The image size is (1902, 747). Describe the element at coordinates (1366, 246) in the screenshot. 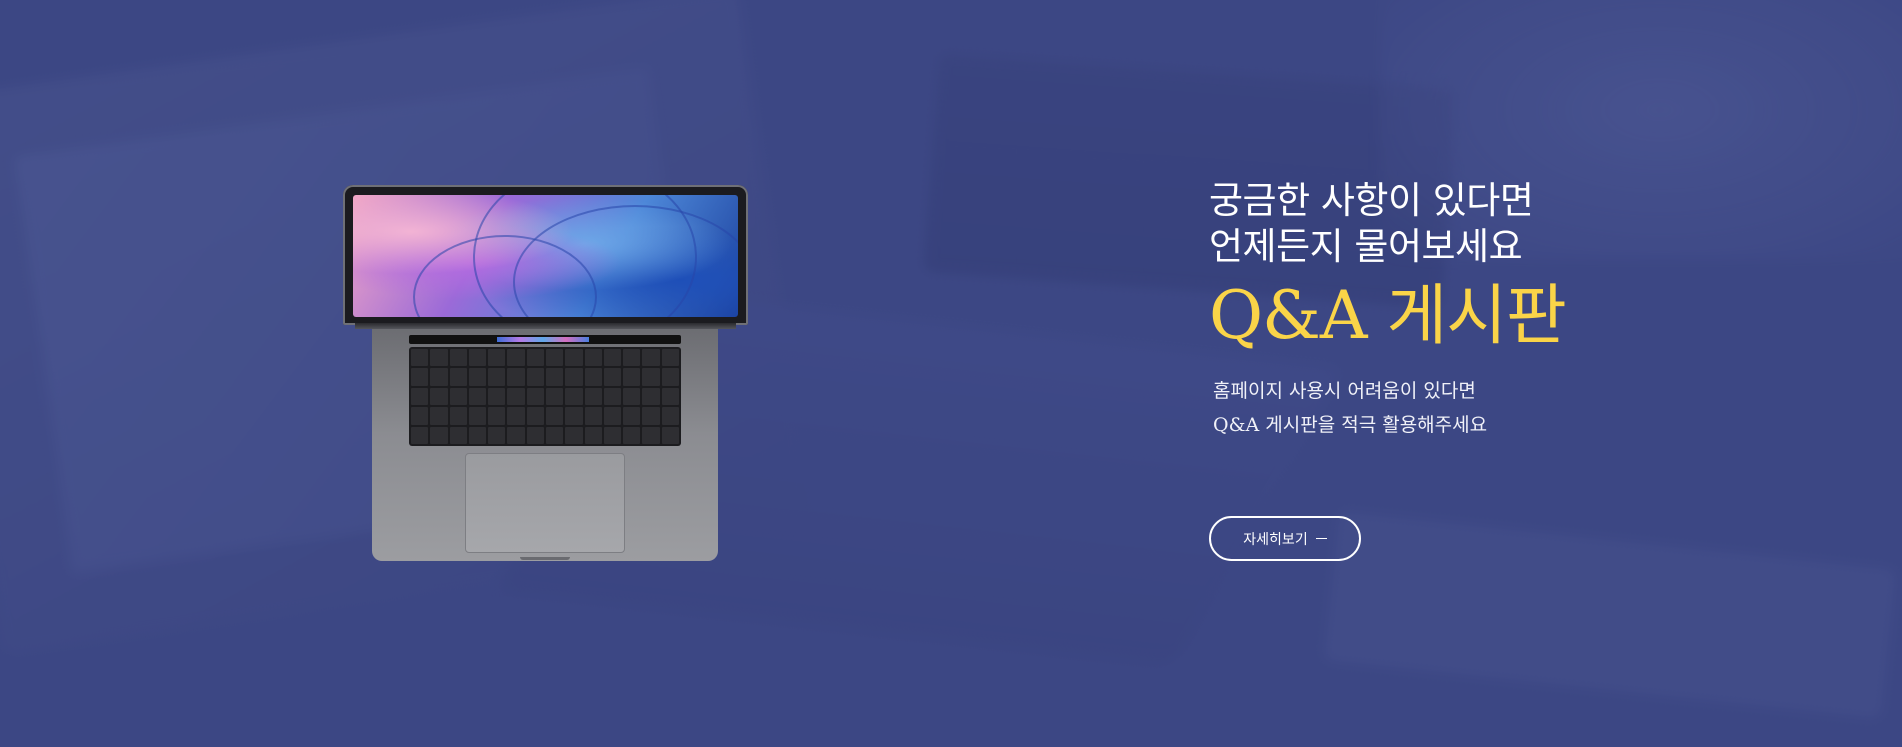

I see `headline-line-2: 언제든지 물어보세요` at that location.